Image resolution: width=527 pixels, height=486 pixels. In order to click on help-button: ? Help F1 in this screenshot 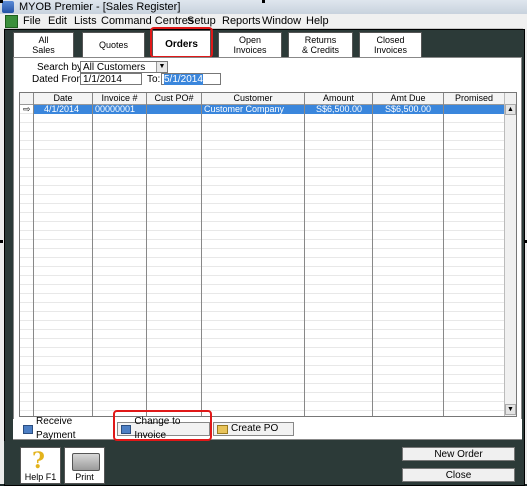, I will do `click(40, 465)`.